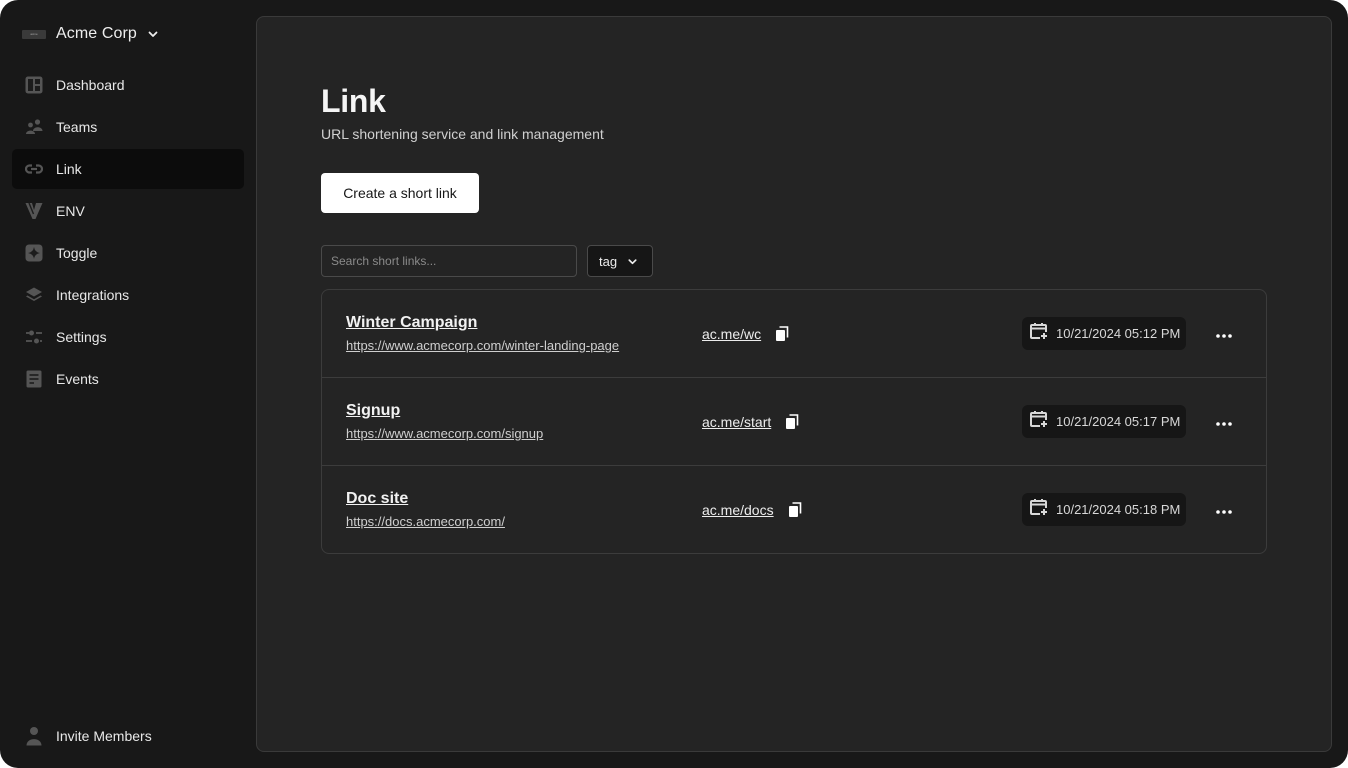 The image size is (1348, 768). I want to click on search-input, so click(449, 261).